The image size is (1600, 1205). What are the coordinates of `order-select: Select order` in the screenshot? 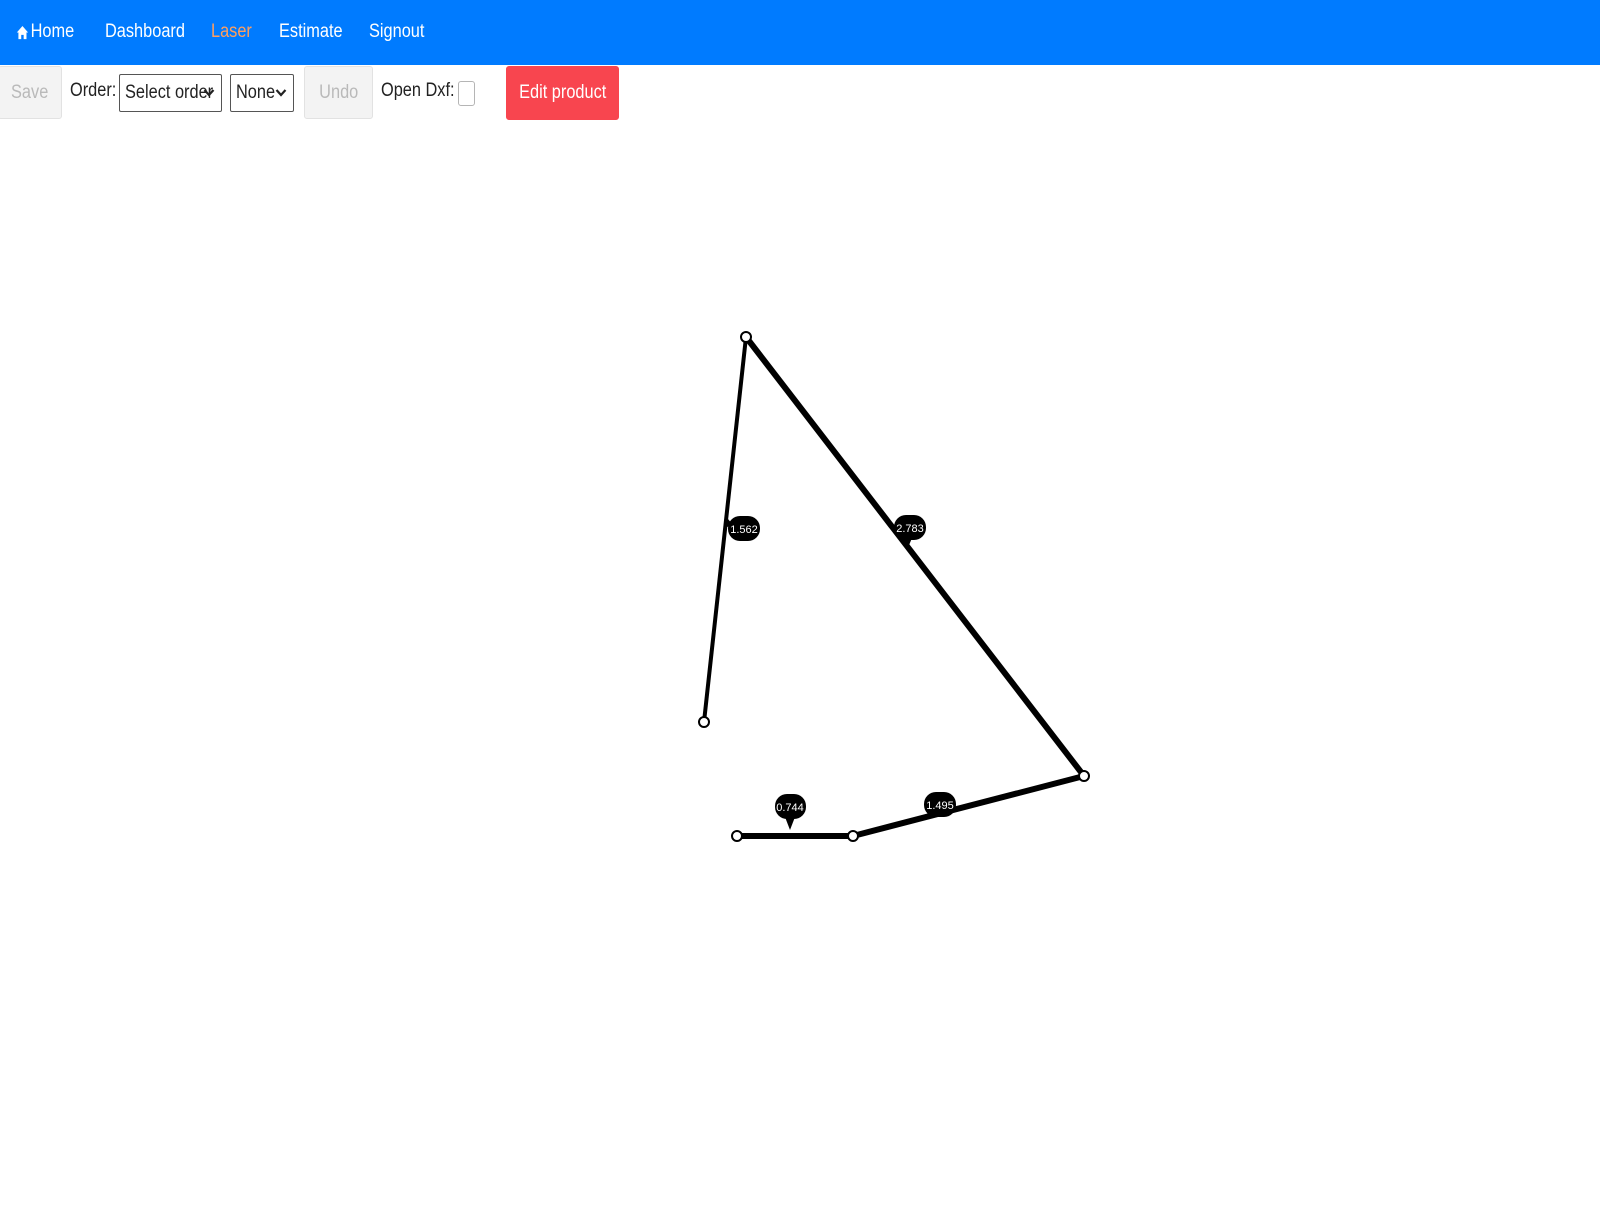 It's located at (170, 93).